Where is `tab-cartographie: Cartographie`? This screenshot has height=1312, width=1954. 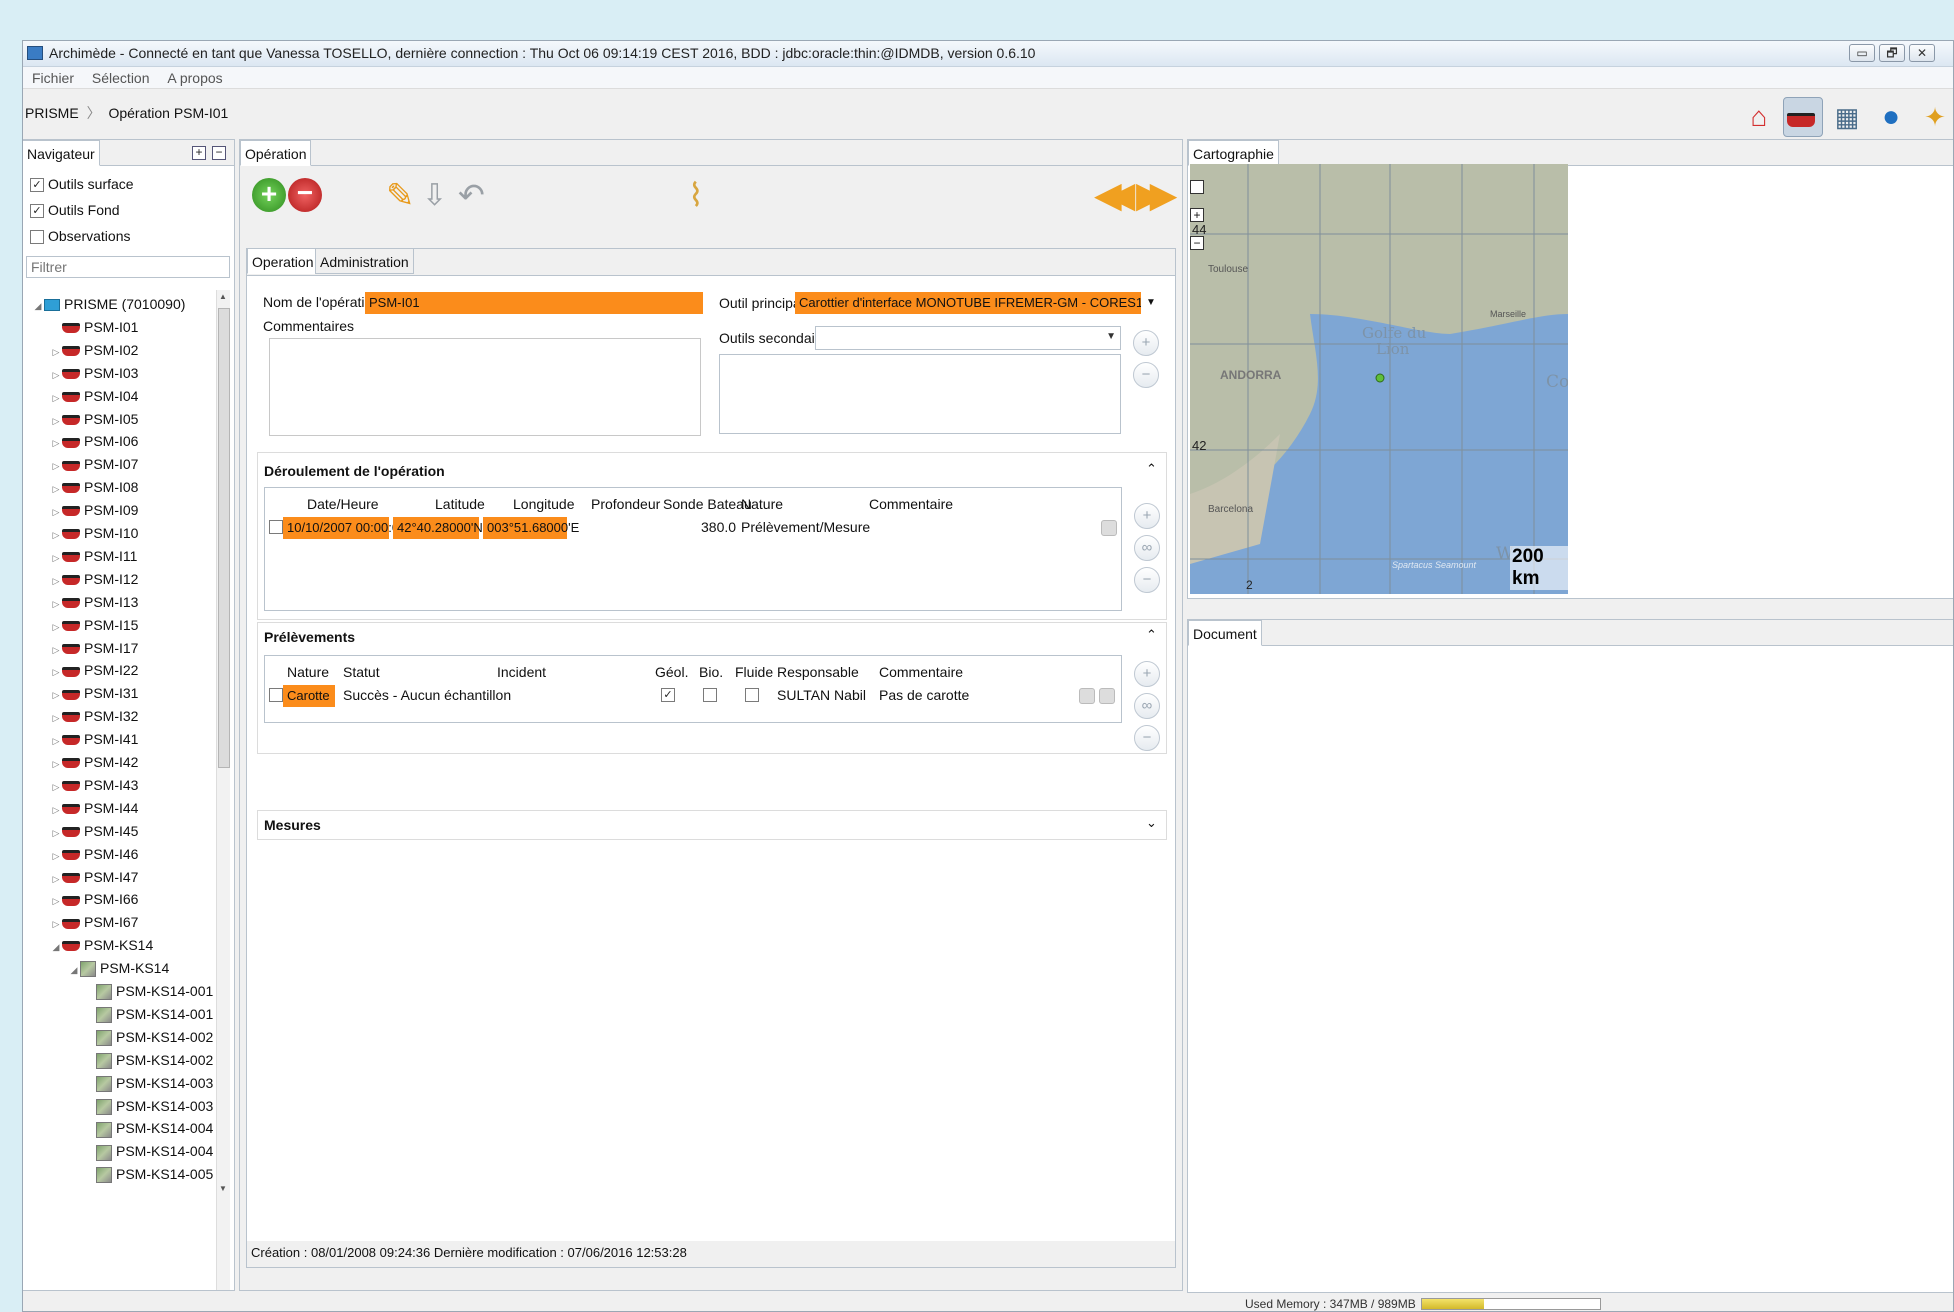 tab-cartographie: Cartographie is located at coordinates (1233, 153).